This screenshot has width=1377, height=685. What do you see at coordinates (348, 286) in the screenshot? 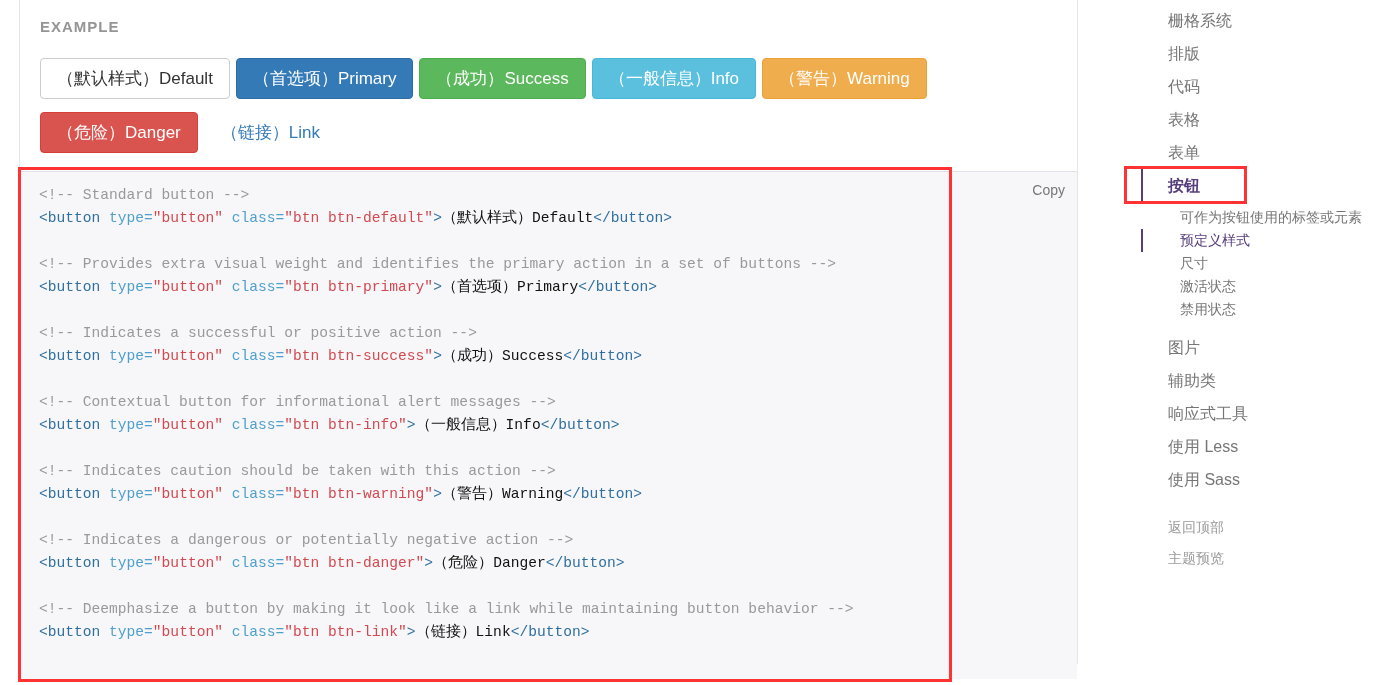
I see `code-line: <button type="button" class="btn btn-primary">（首选项）Primary</button>` at bounding box center [348, 286].